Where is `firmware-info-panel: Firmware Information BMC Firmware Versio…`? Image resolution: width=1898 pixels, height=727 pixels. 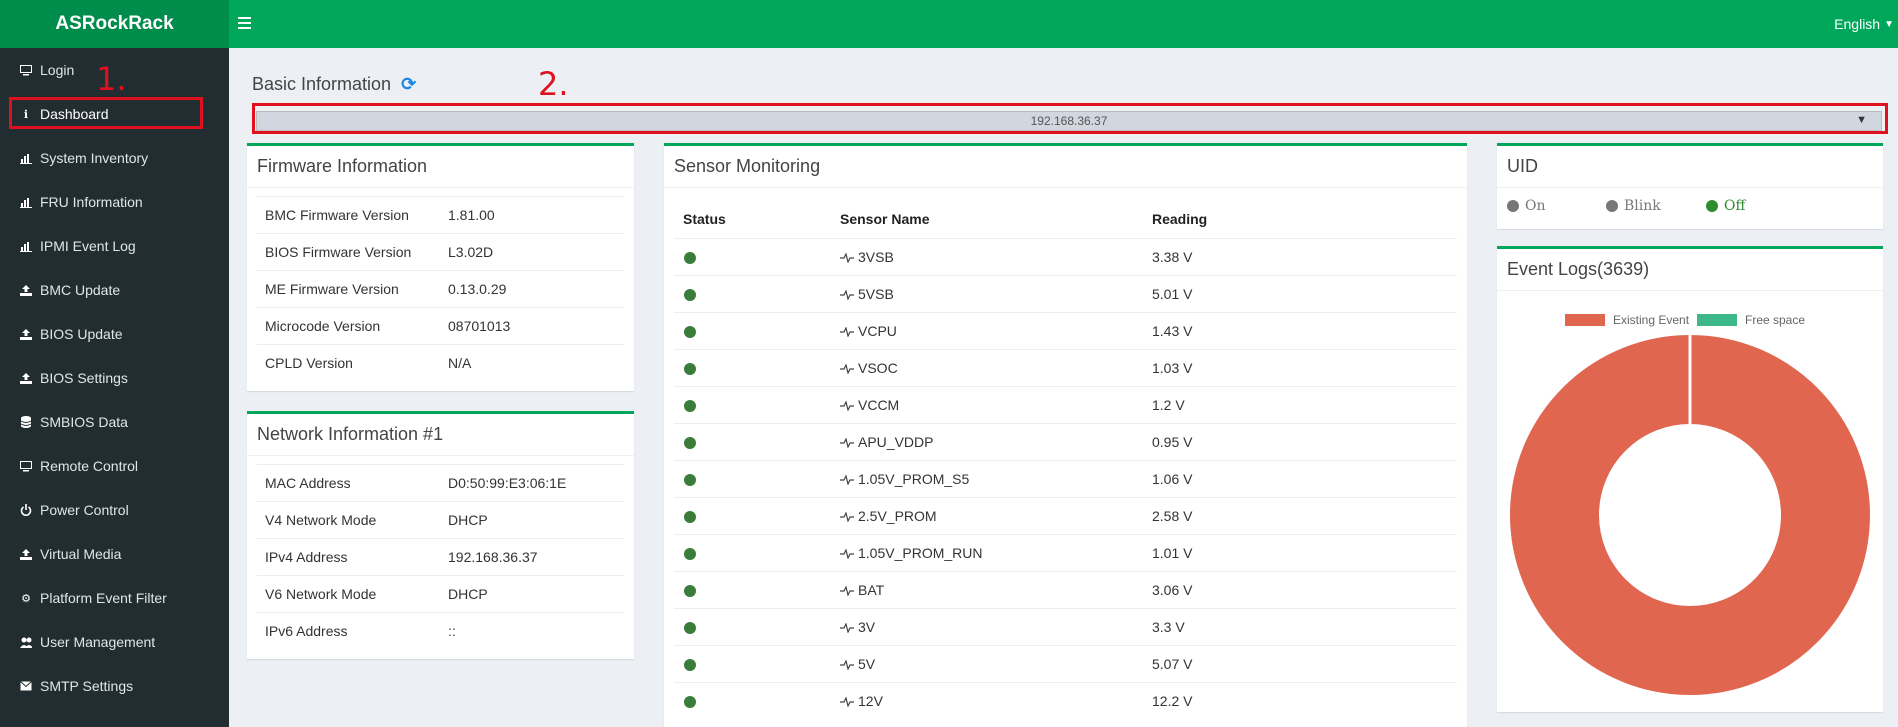 firmware-info-panel: Firmware Information BMC Firmware Versio… is located at coordinates (440, 267).